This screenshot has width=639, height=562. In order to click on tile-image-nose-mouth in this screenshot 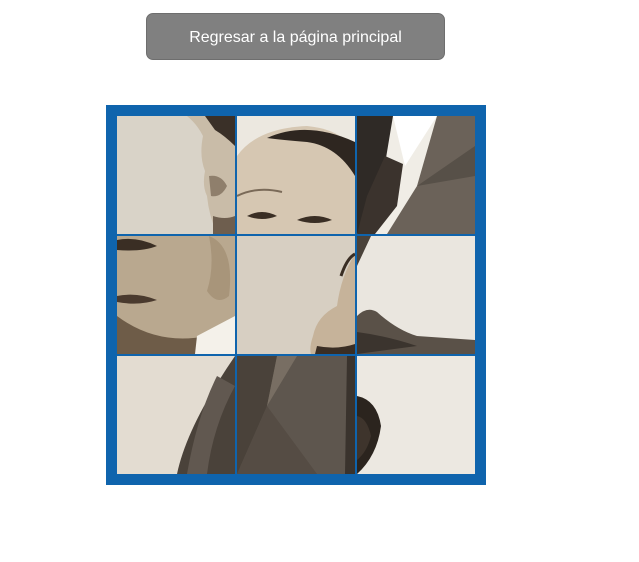, I will do `click(176, 295)`.